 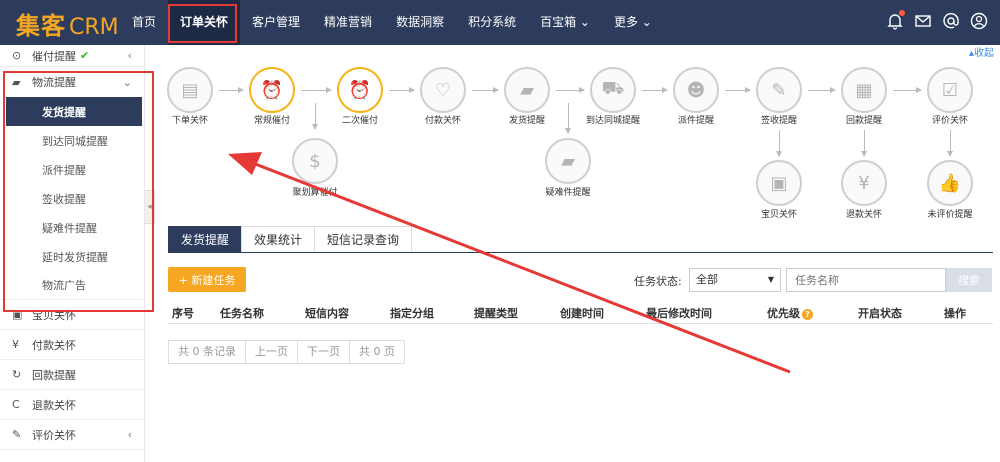 I want to click on record-count: 共 0 条记录, so click(x=207, y=352).